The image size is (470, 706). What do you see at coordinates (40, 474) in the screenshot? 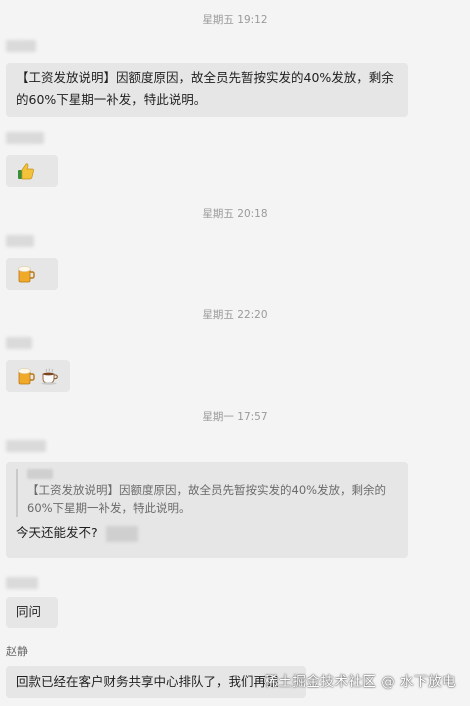
I see `quoted-sender-redacted` at bounding box center [40, 474].